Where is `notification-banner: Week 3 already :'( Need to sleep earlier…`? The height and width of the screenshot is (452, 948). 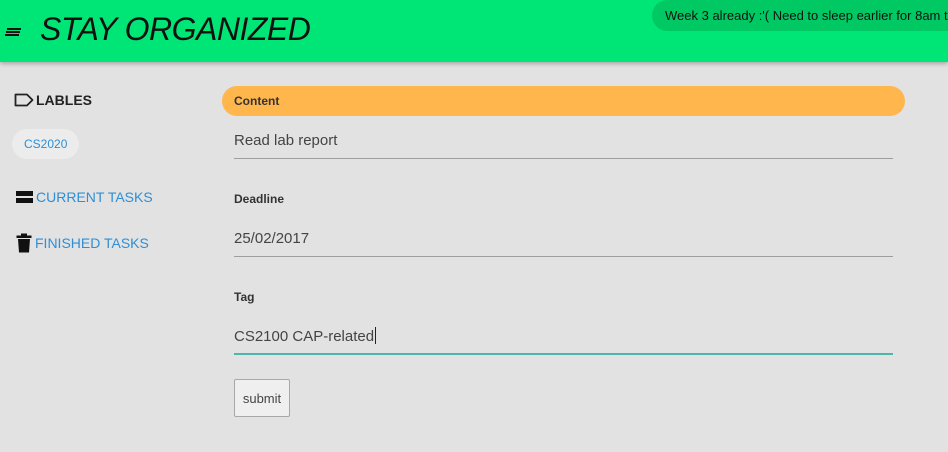 notification-banner: Week 3 already :'( Need to sleep earlier… is located at coordinates (800, 15).